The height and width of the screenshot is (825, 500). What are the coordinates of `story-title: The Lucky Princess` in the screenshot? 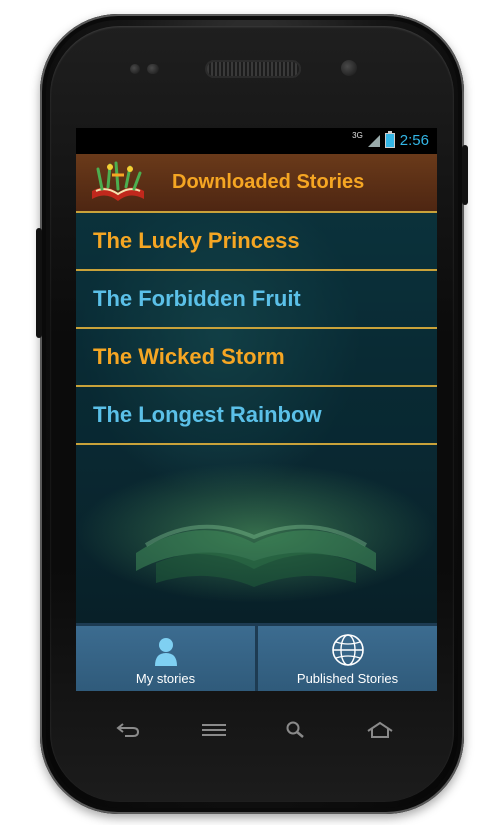 It's located at (196, 240).